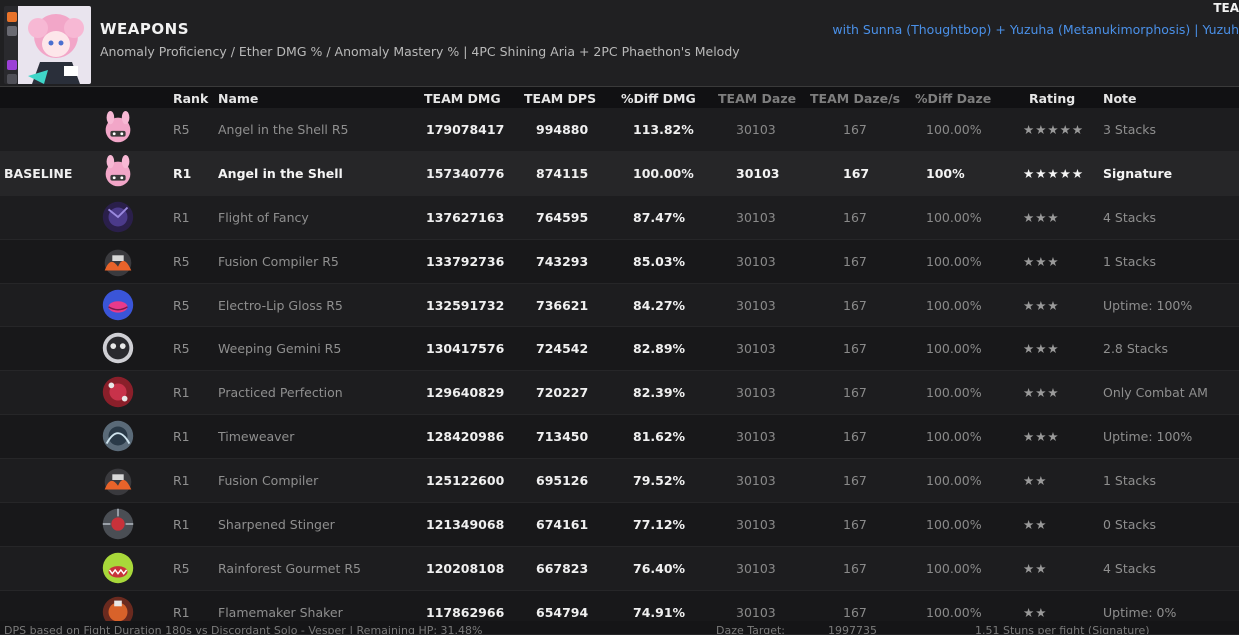 The image size is (1239, 635). I want to click on col-team-dmg: TEAM DMG, so click(462, 98).